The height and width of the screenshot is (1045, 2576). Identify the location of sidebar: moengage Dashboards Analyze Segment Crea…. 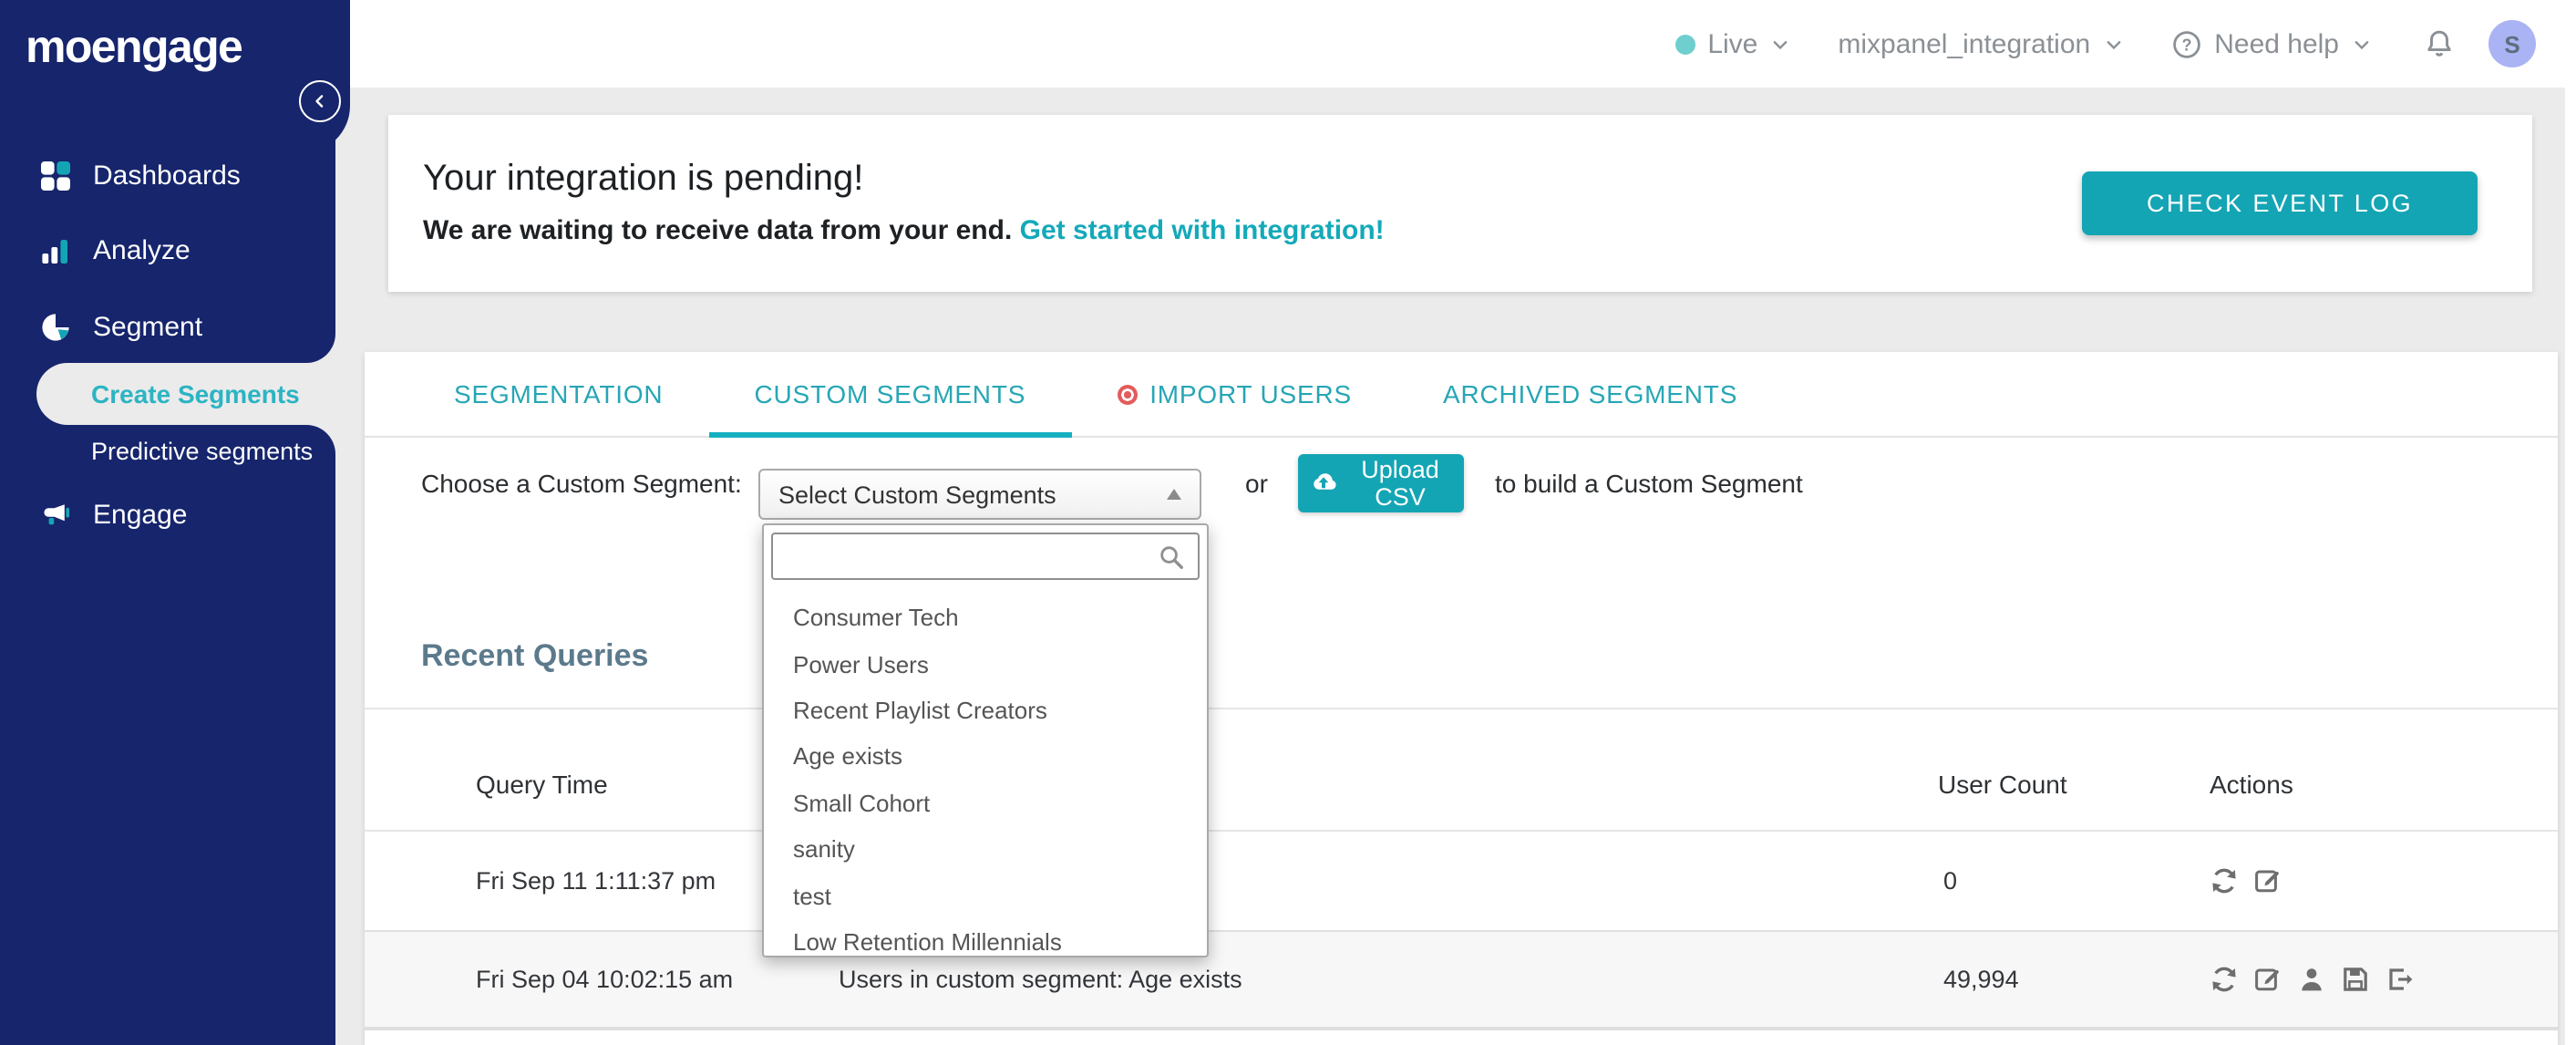
(175, 522).